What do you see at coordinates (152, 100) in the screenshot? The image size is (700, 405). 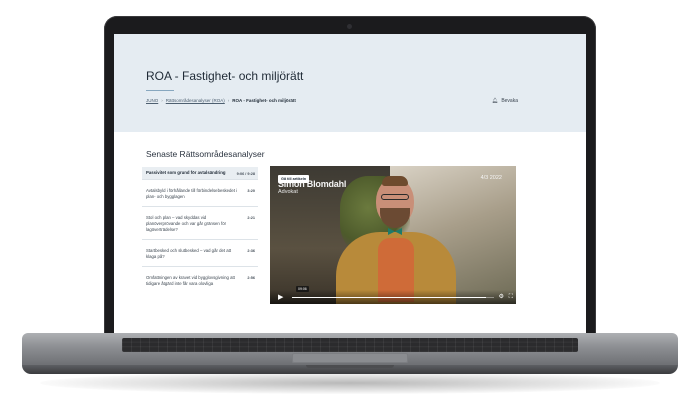 I see `breadcrumb-link-juno: JUNO` at bounding box center [152, 100].